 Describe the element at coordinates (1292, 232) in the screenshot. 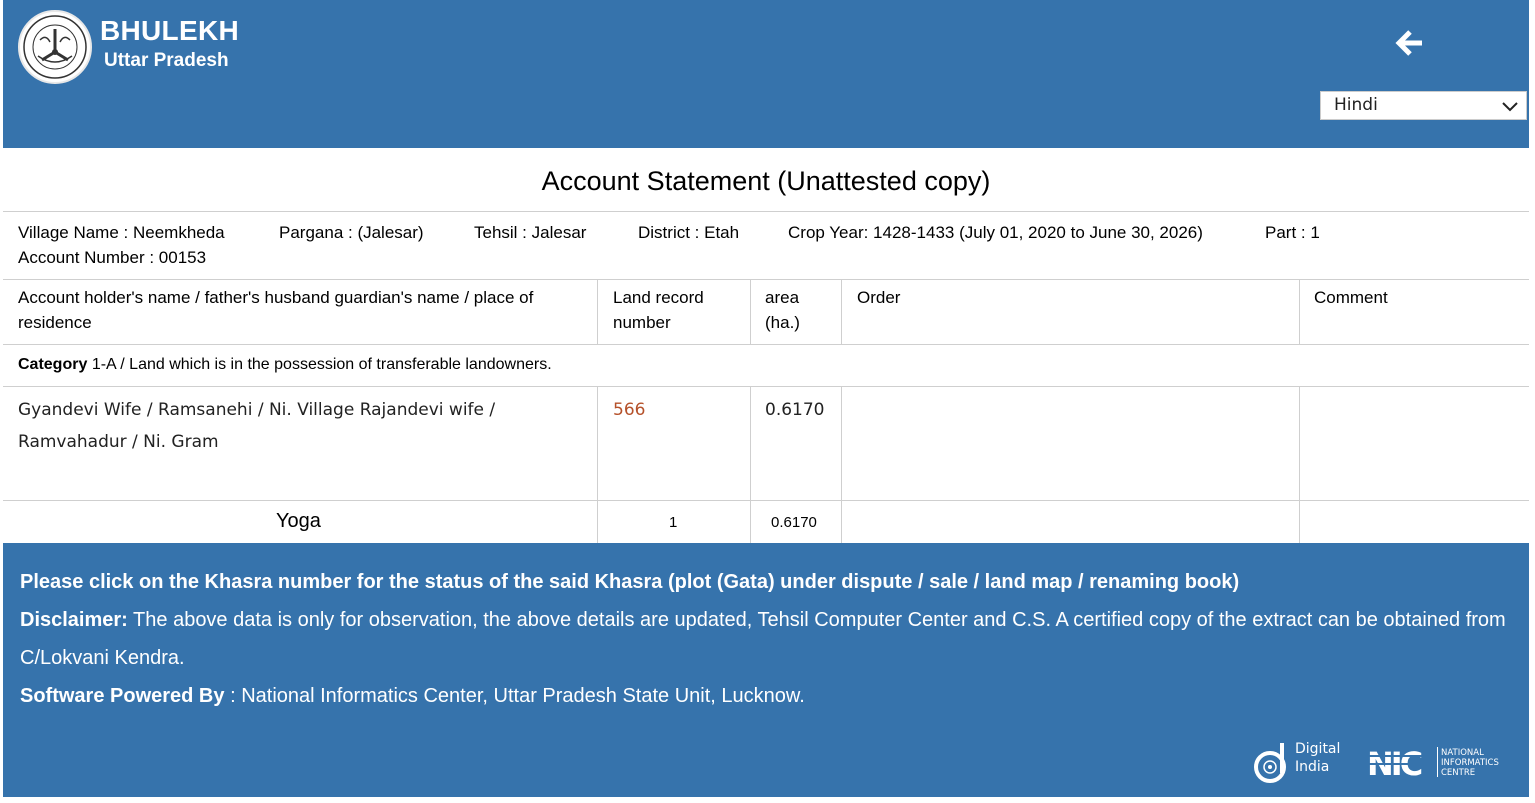

I see `part: Part : 1` at that location.